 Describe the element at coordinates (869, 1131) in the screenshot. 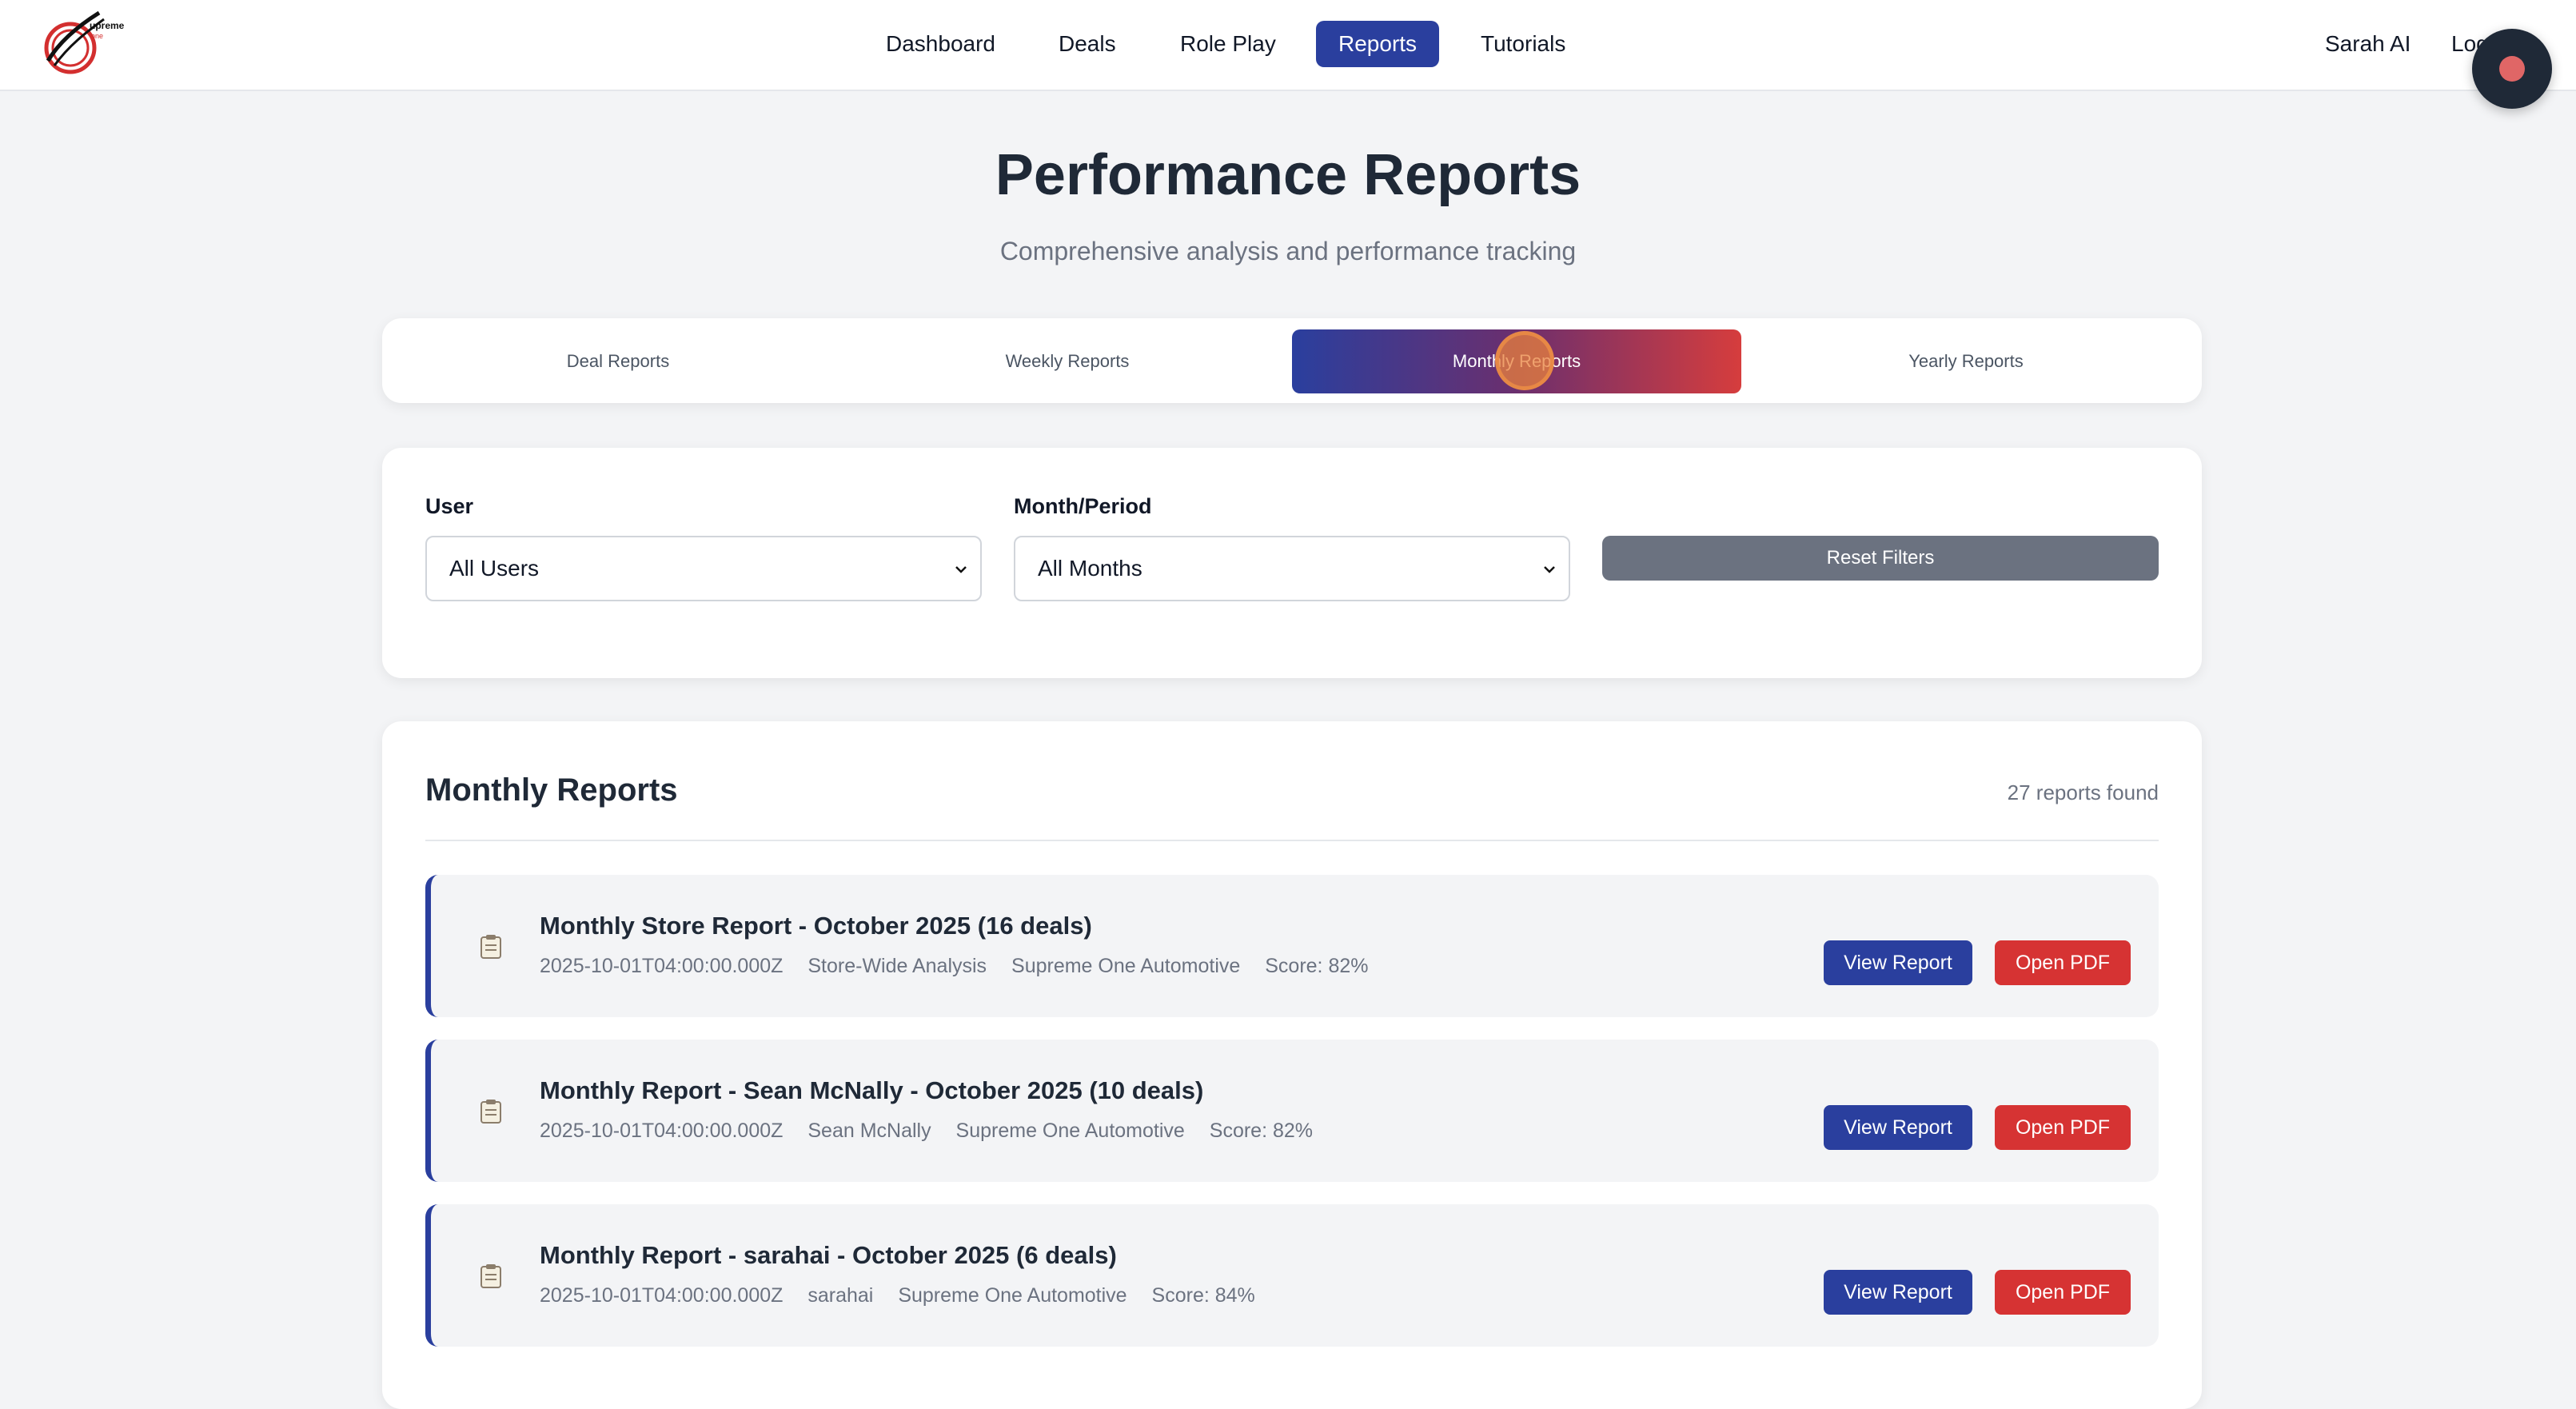

I see `report-scope: Sean McNally` at that location.